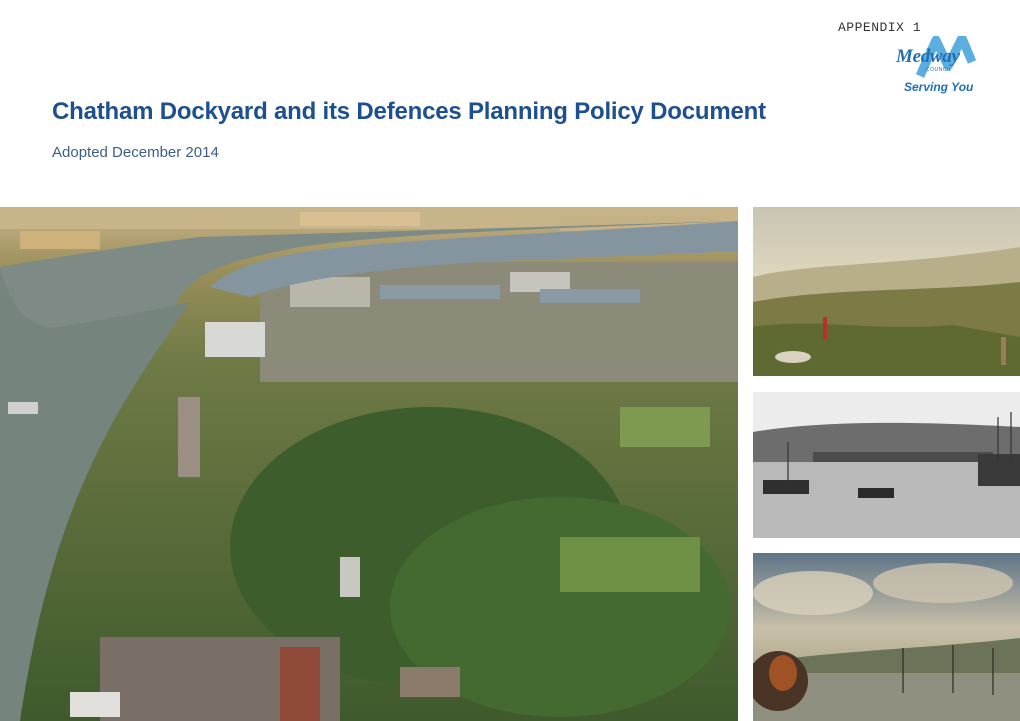 This screenshot has width=1020, height=721. I want to click on naval-battle-painting, so click(886, 637).